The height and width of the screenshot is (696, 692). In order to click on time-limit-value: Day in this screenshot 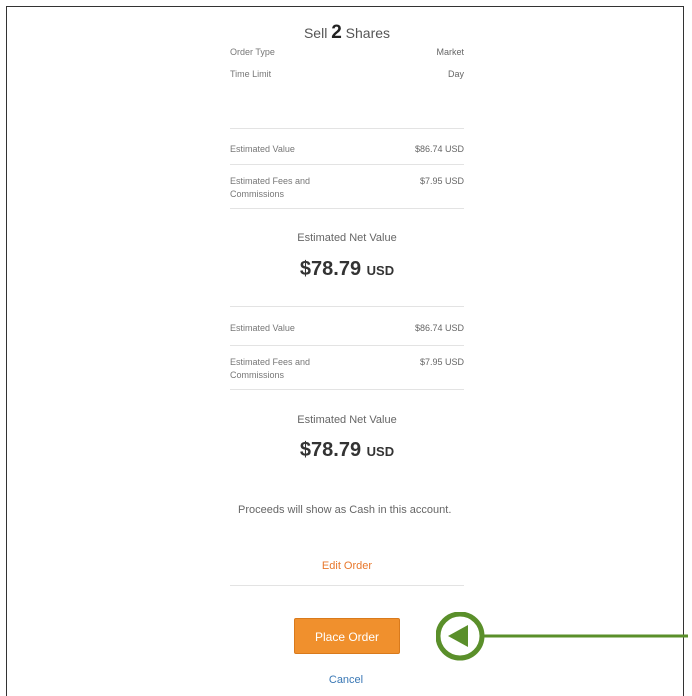, I will do `click(455, 74)`.